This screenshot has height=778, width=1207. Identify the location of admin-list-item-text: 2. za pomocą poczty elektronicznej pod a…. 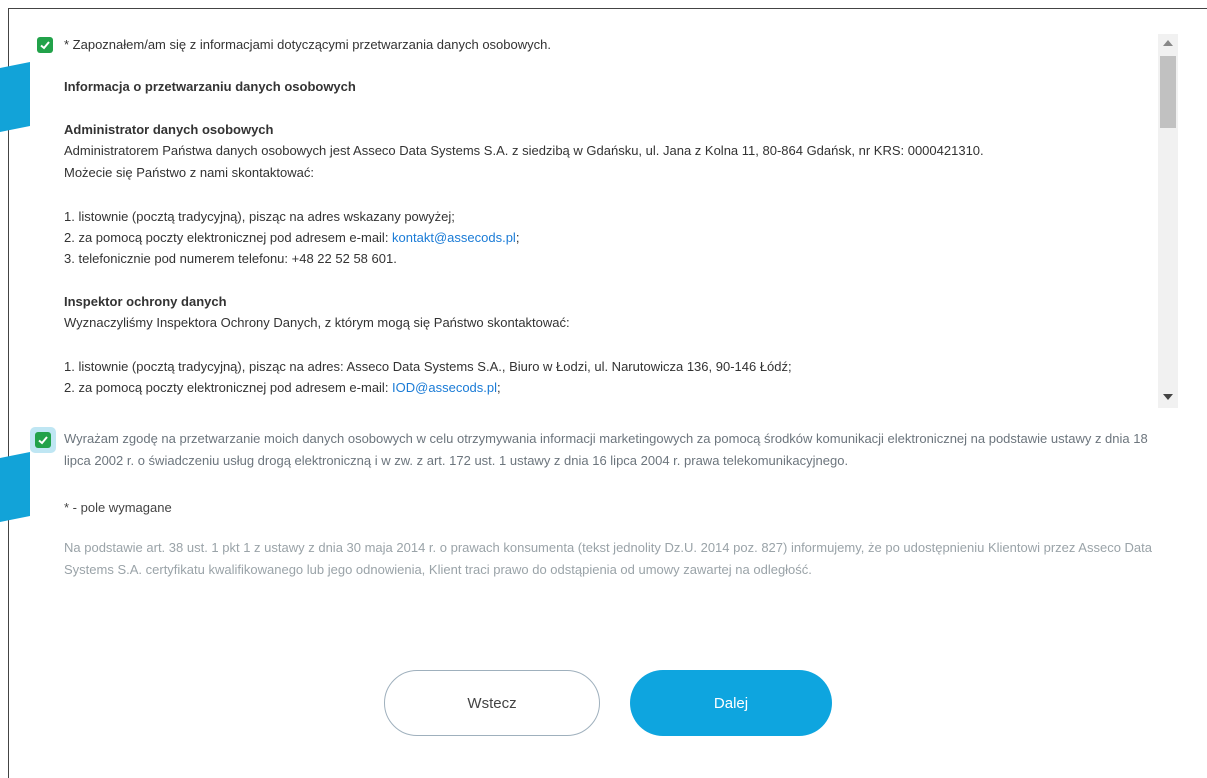
(228, 237).